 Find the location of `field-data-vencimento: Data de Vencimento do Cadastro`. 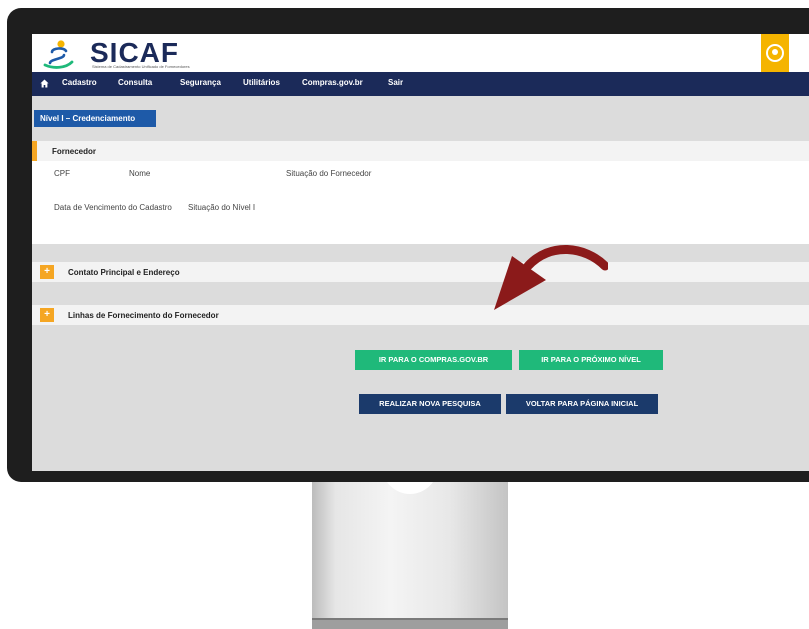

field-data-vencimento: Data de Vencimento do Cadastro is located at coordinates (113, 207).